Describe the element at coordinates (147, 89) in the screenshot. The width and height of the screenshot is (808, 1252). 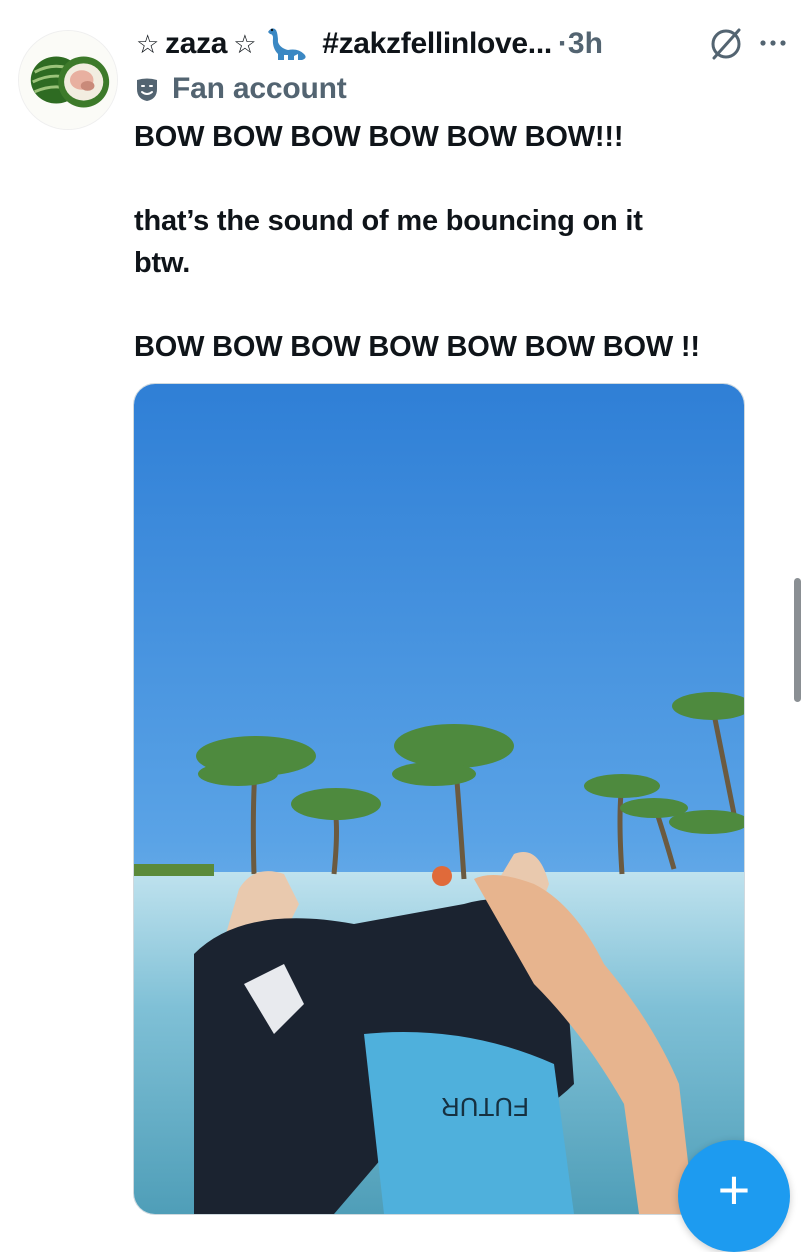
I see `theater-mask-icon` at that location.